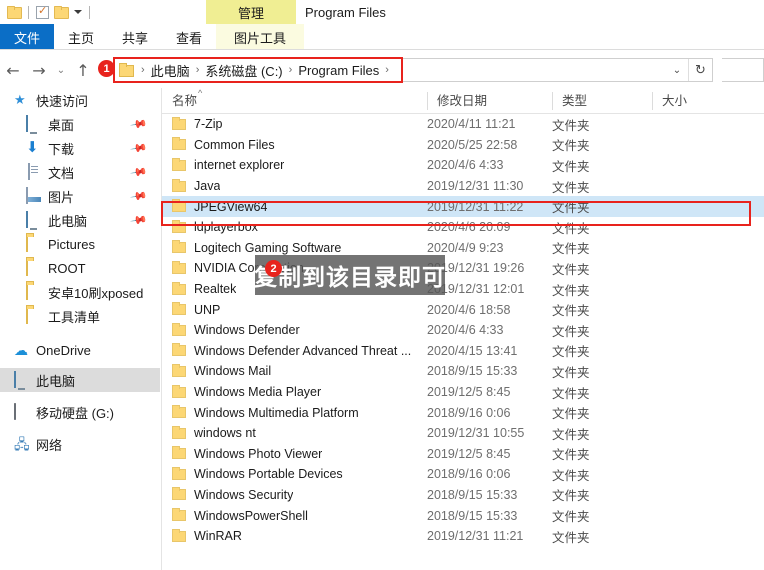  I want to click on table-row: windows nt 2019/12/31 10:55 文件夹, so click(463, 433).